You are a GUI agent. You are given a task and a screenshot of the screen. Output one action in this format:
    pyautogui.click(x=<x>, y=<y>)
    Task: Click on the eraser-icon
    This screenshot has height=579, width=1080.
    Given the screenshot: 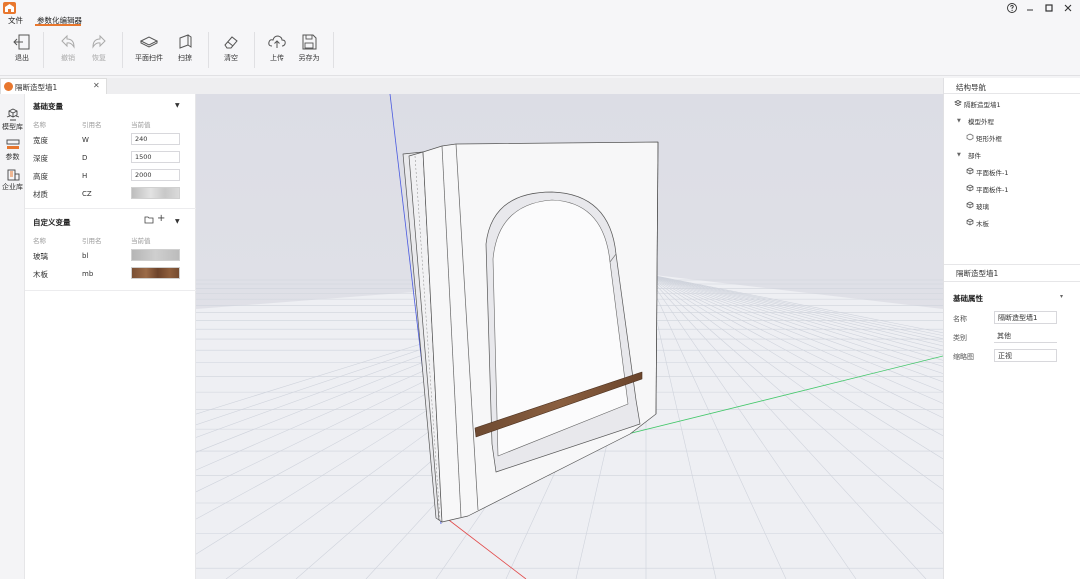 What is the action you would take?
    pyautogui.click(x=231, y=42)
    